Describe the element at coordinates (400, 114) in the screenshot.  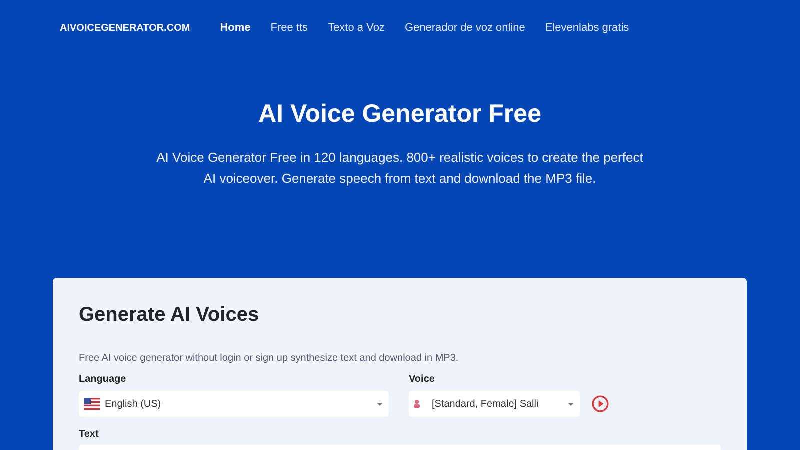
I see `hero-title: AI Voice Generator Free` at that location.